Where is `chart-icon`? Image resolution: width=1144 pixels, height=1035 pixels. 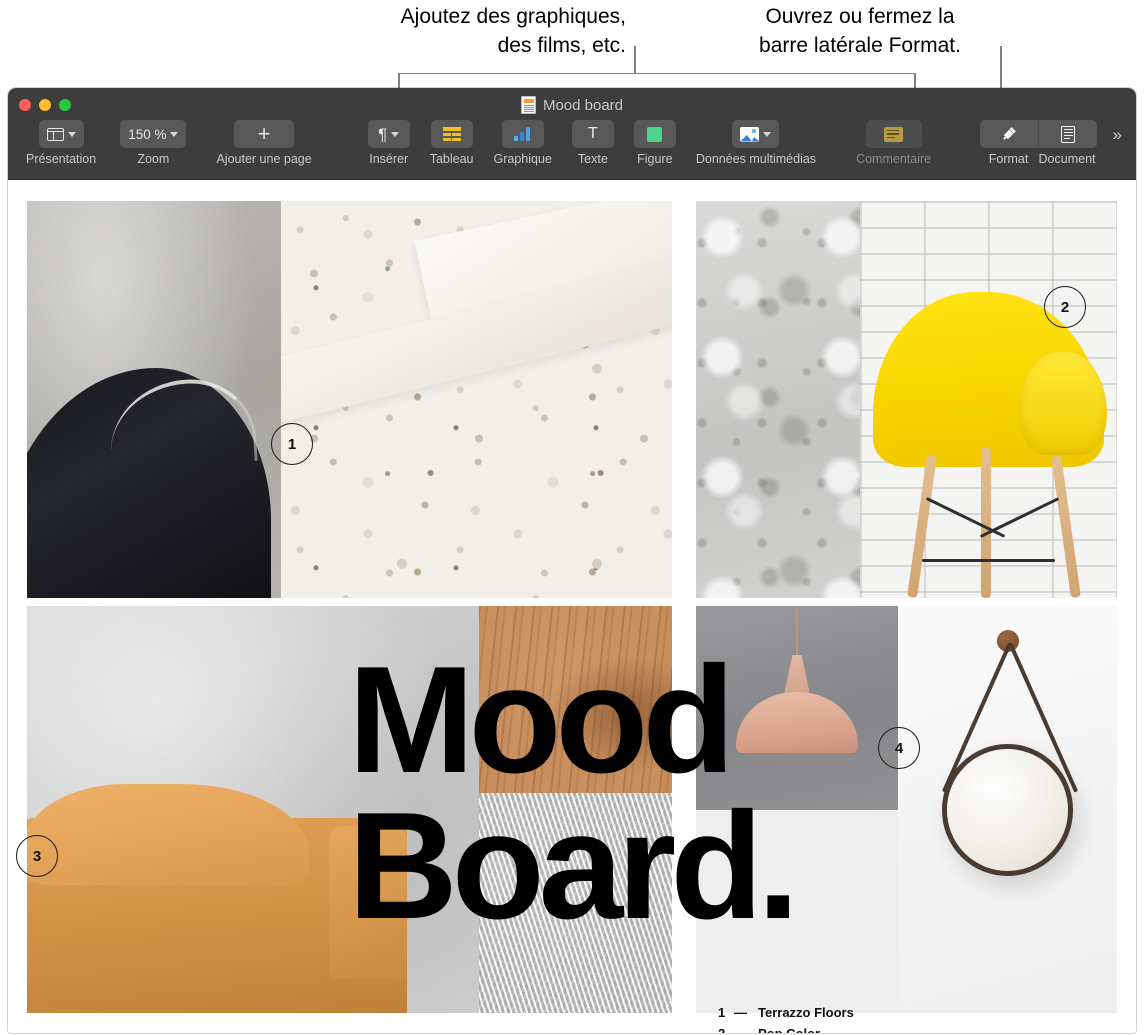
chart-icon is located at coordinates (522, 134).